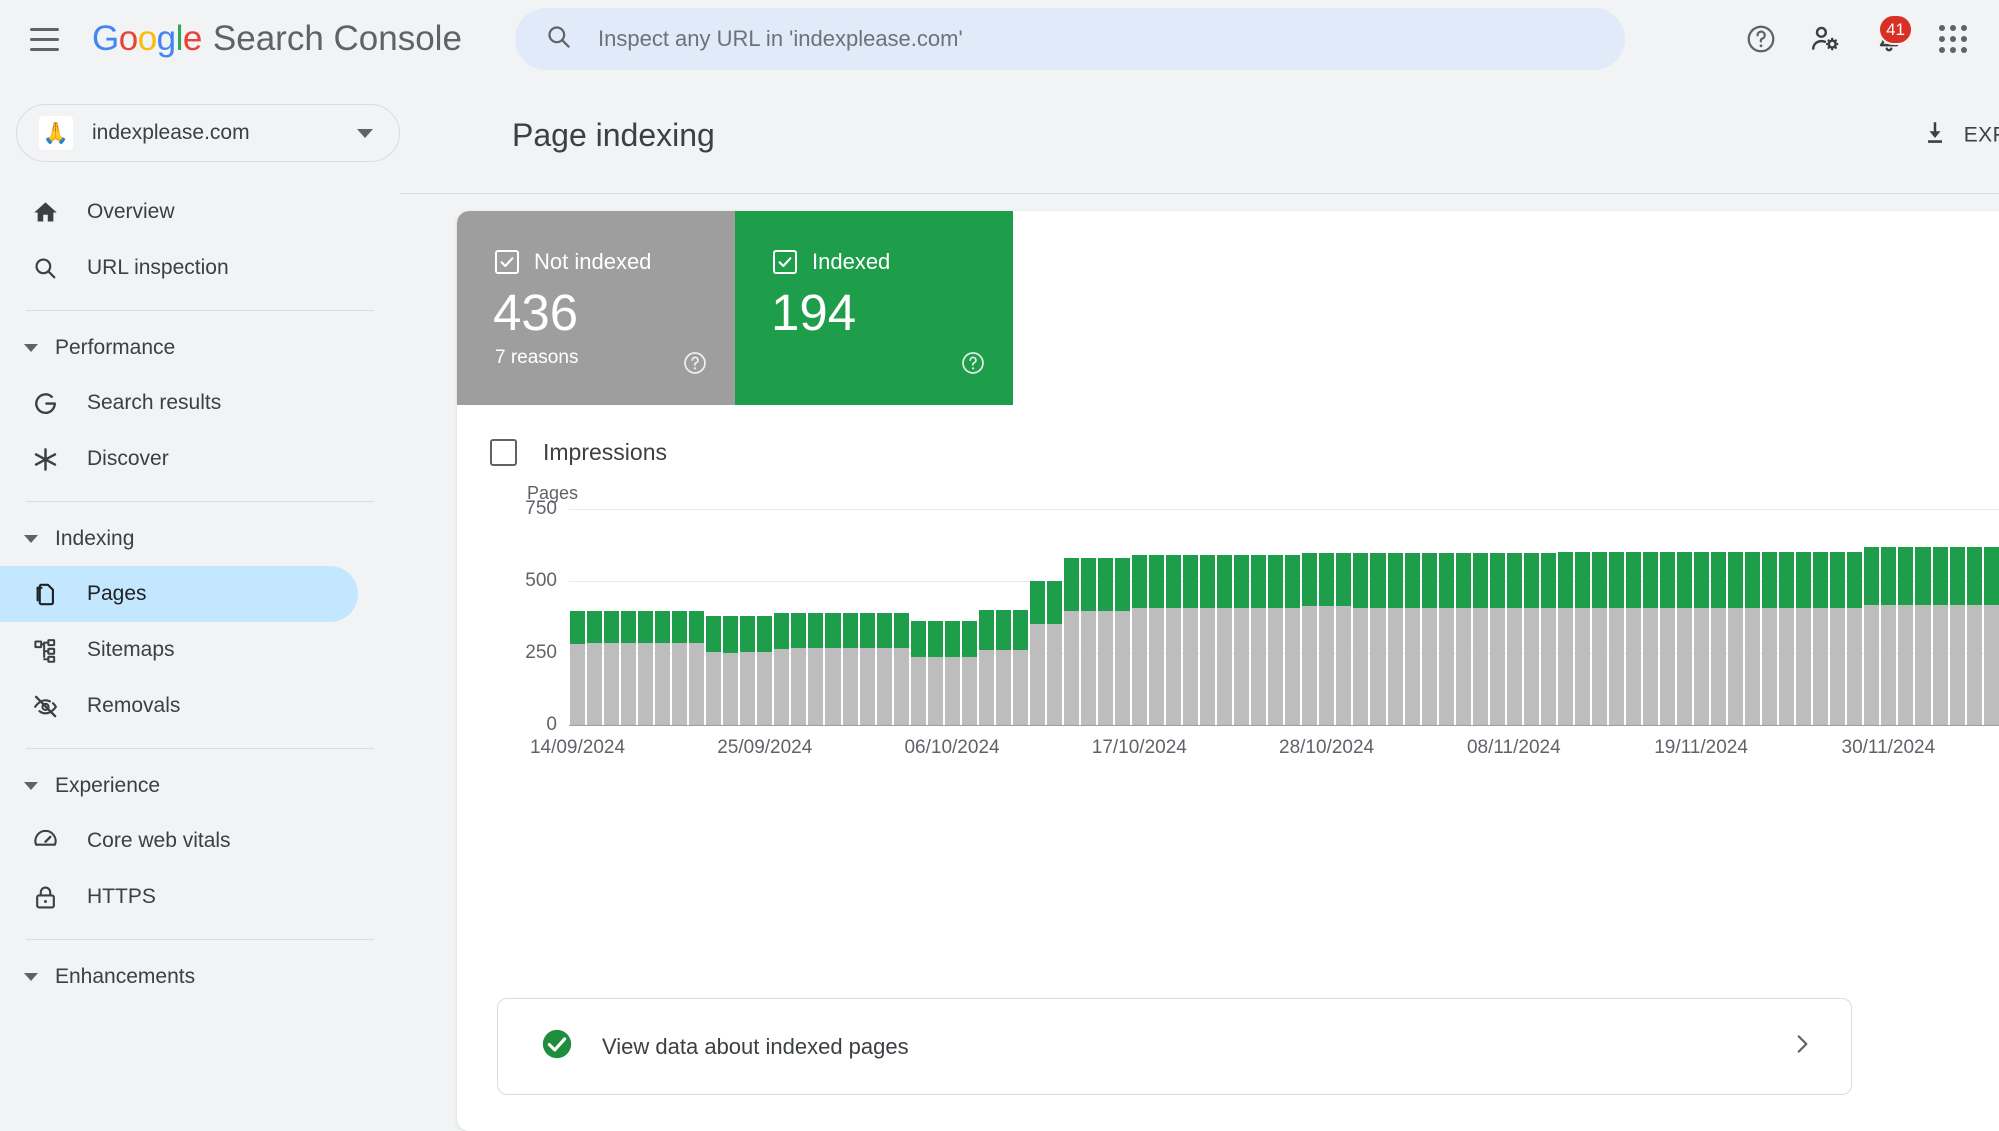 The image size is (1999, 1131). What do you see at coordinates (1825, 39) in the screenshot?
I see `account-settings-icon` at bounding box center [1825, 39].